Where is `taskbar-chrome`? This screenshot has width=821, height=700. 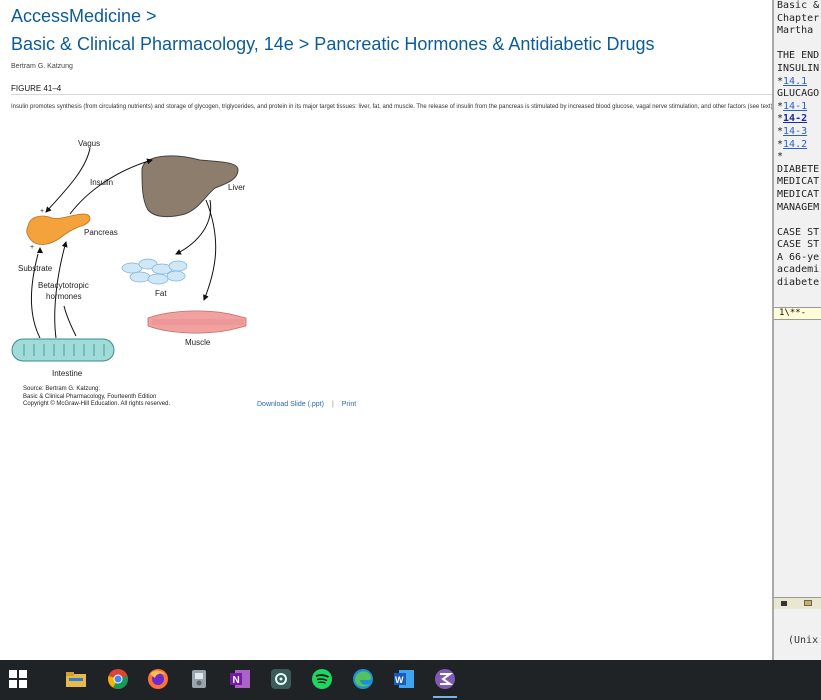 taskbar-chrome is located at coordinates (118, 679).